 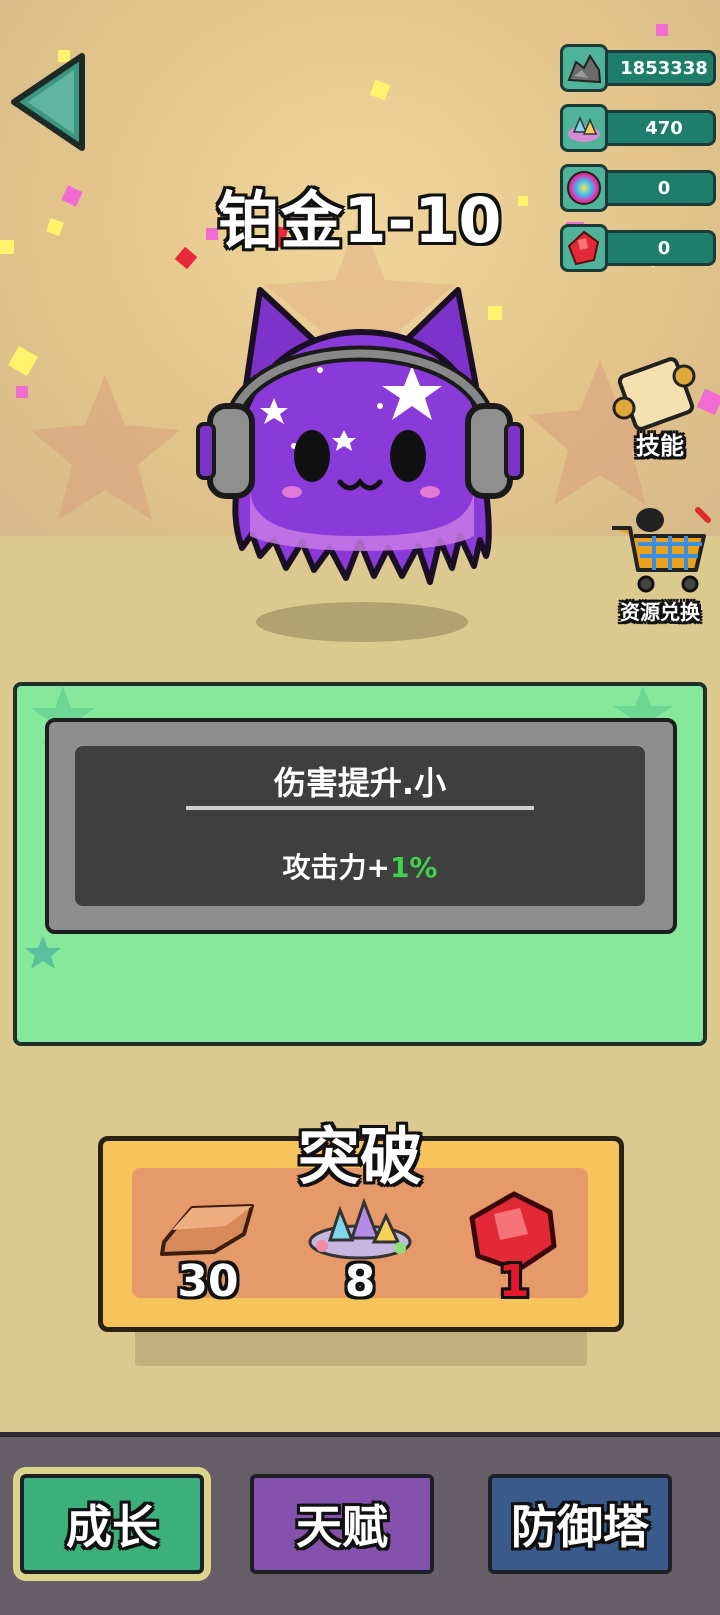 I want to click on ruby-icon, so click(x=584, y=248).